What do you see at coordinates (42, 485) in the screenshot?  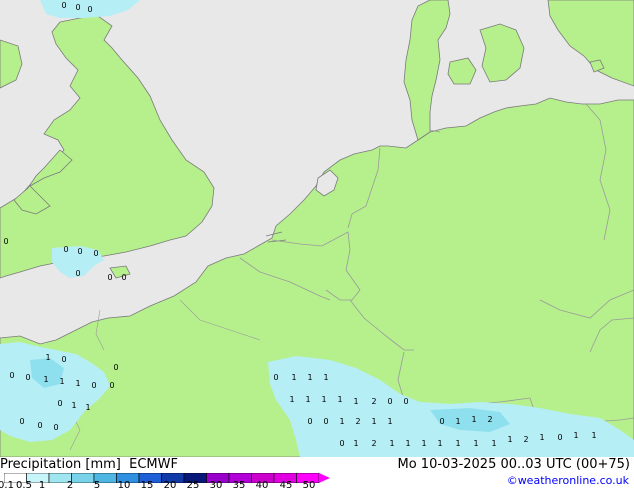 I see `legend-tick-label: 1` at bounding box center [42, 485].